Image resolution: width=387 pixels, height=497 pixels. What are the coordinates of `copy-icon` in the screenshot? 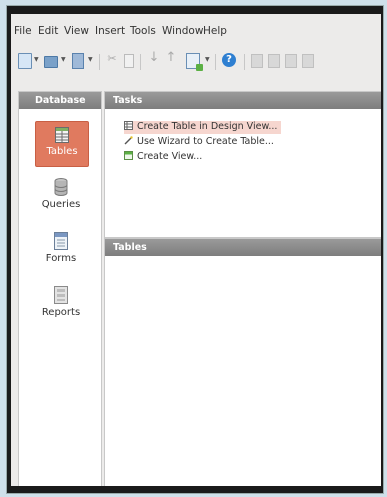 It's located at (129, 61).